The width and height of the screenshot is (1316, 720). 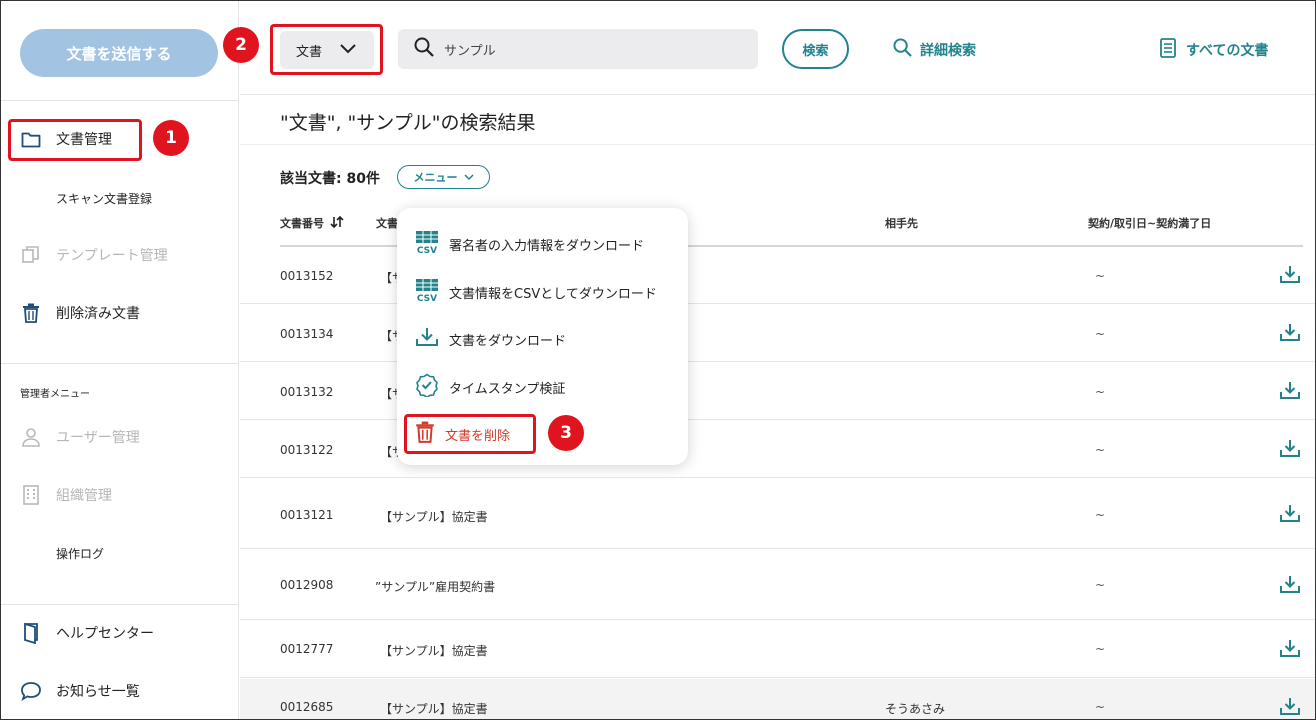 I want to click on menu-item-label: 文書情報をCSVとしてダウンロード, so click(x=553, y=294).